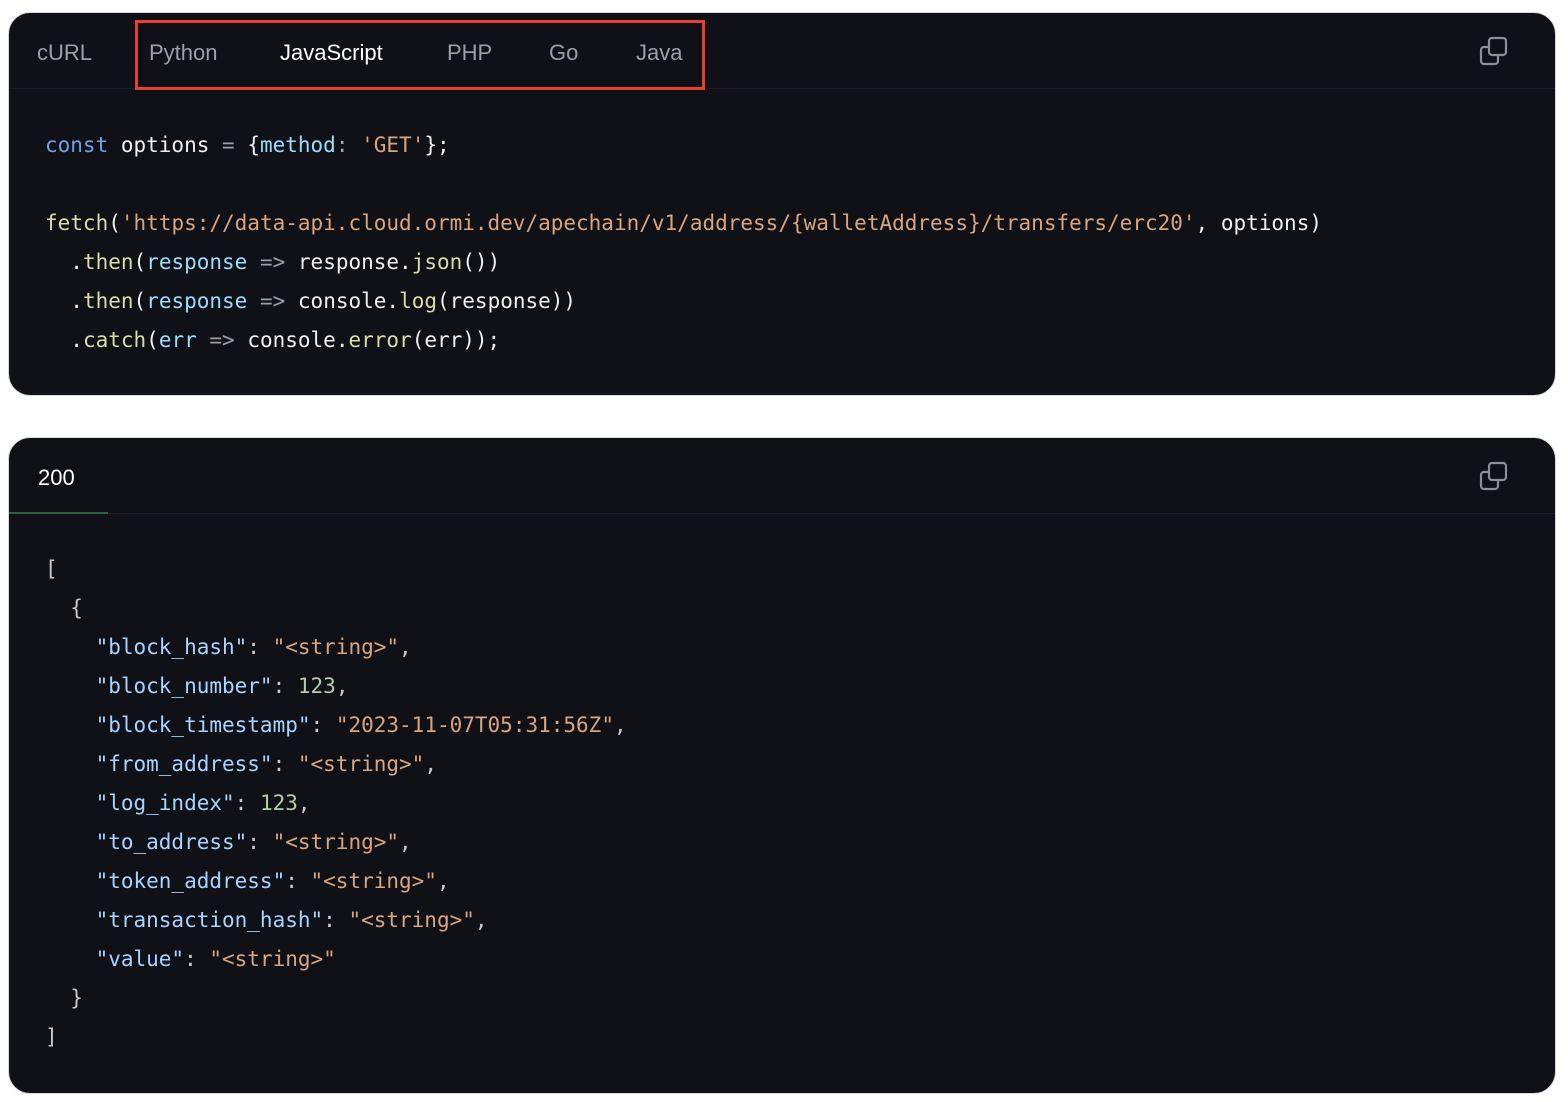 This screenshot has height=1102, width=1568. What do you see at coordinates (354, 262) in the screenshot?
I see `code-token: response.` at bounding box center [354, 262].